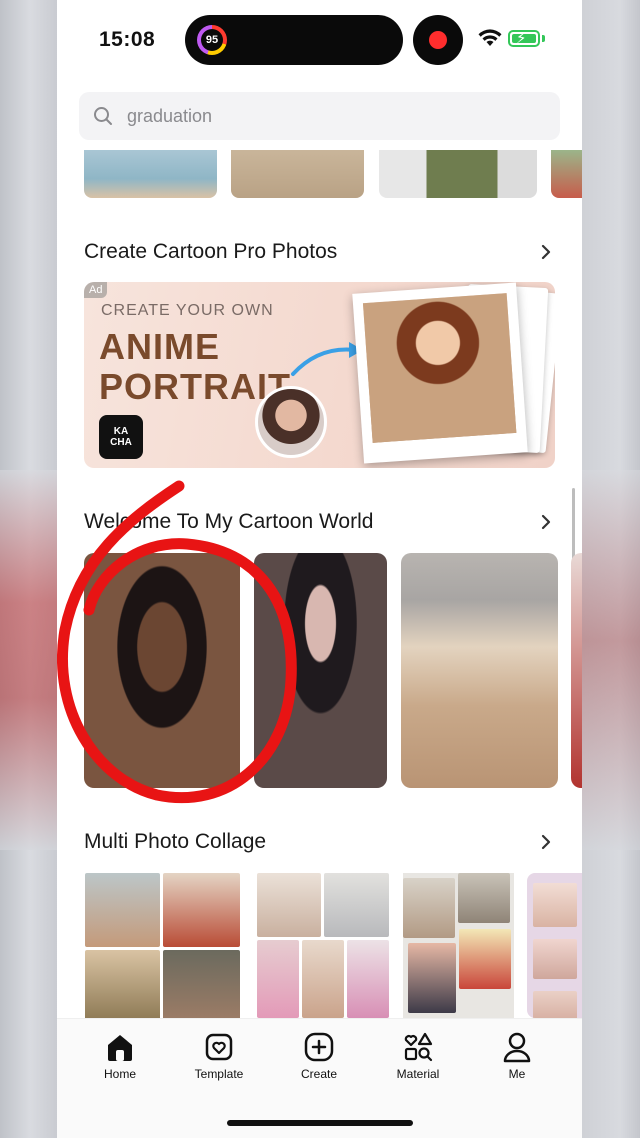 Image resolution: width=640 pixels, height=1138 pixels. I want to click on material-icon, so click(418, 1047).